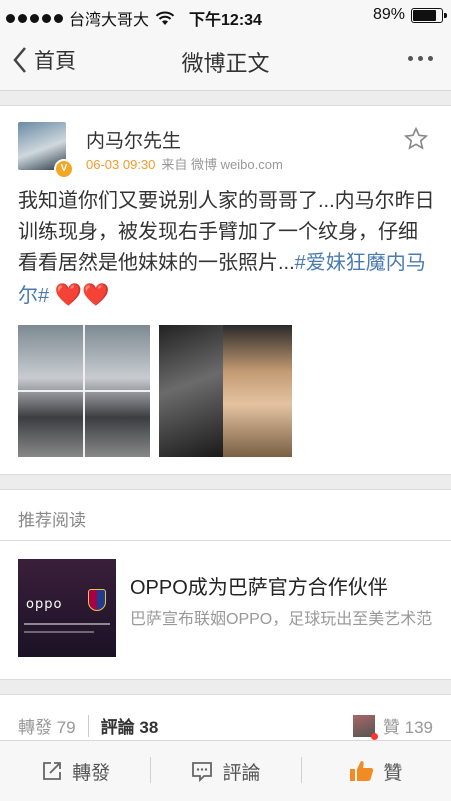 The image size is (451, 801). I want to click on like-label: 贊, so click(393, 773).